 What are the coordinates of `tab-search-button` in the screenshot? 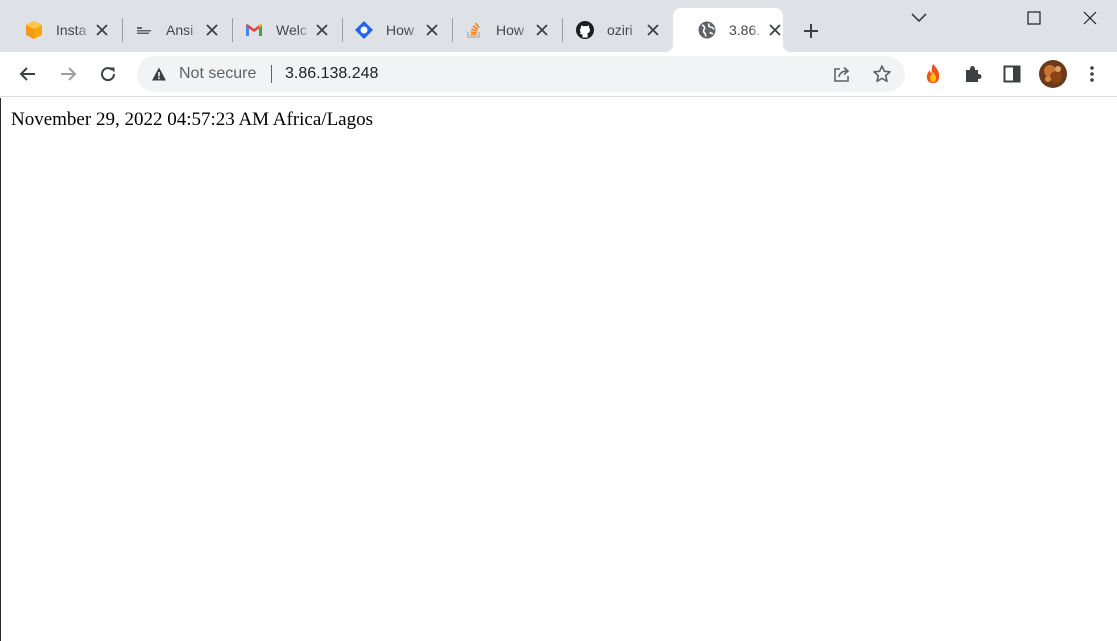 It's located at (919, 18).